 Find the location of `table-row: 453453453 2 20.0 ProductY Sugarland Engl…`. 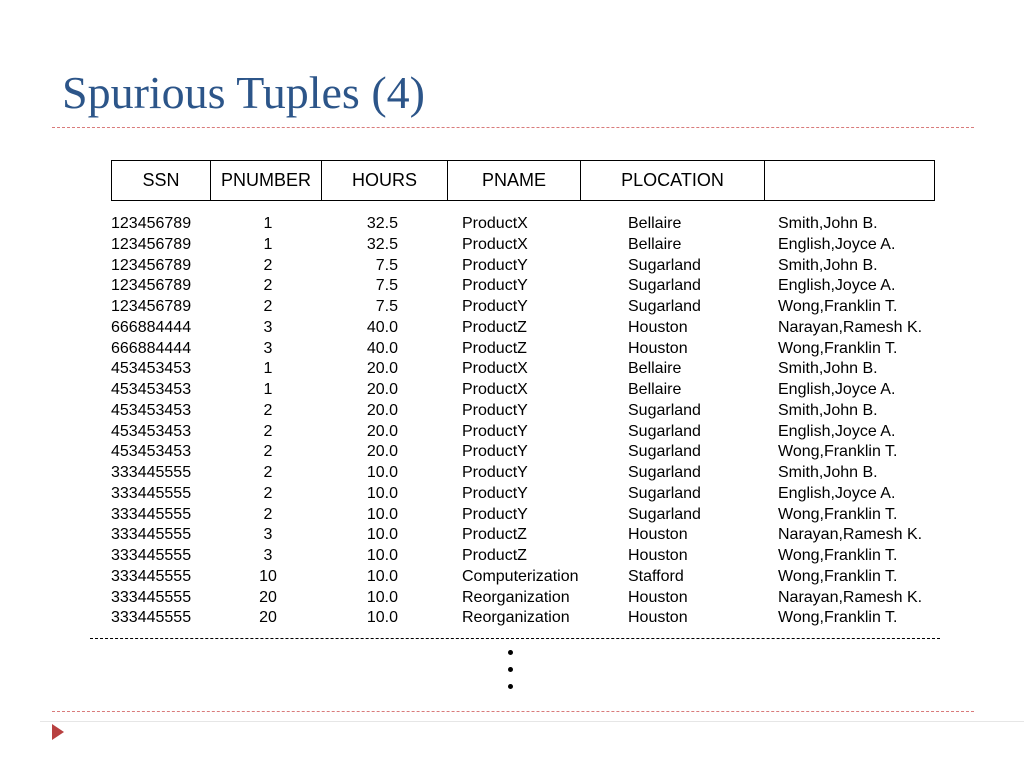

table-row: 453453453 2 20.0 ProductY Sugarland Engl… is located at coordinates (512, 432).